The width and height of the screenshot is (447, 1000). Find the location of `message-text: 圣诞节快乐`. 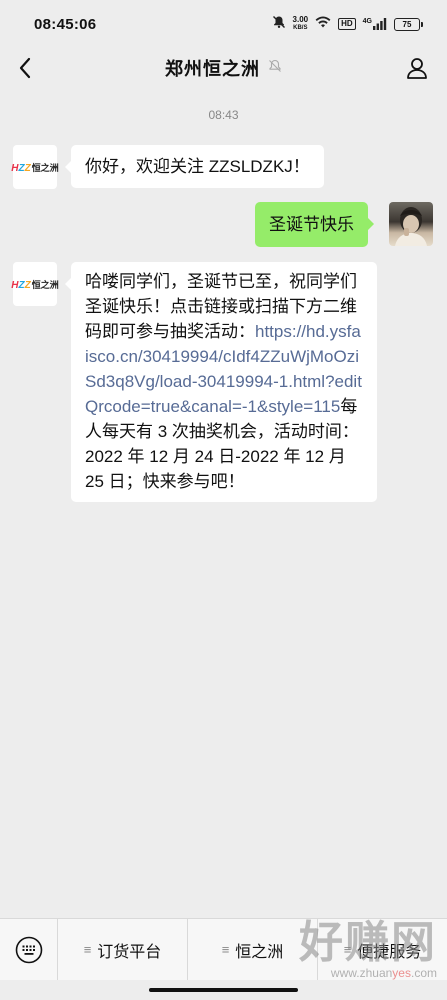

message-text: 圣诞节快乐 is located at coordinates (311, 224).